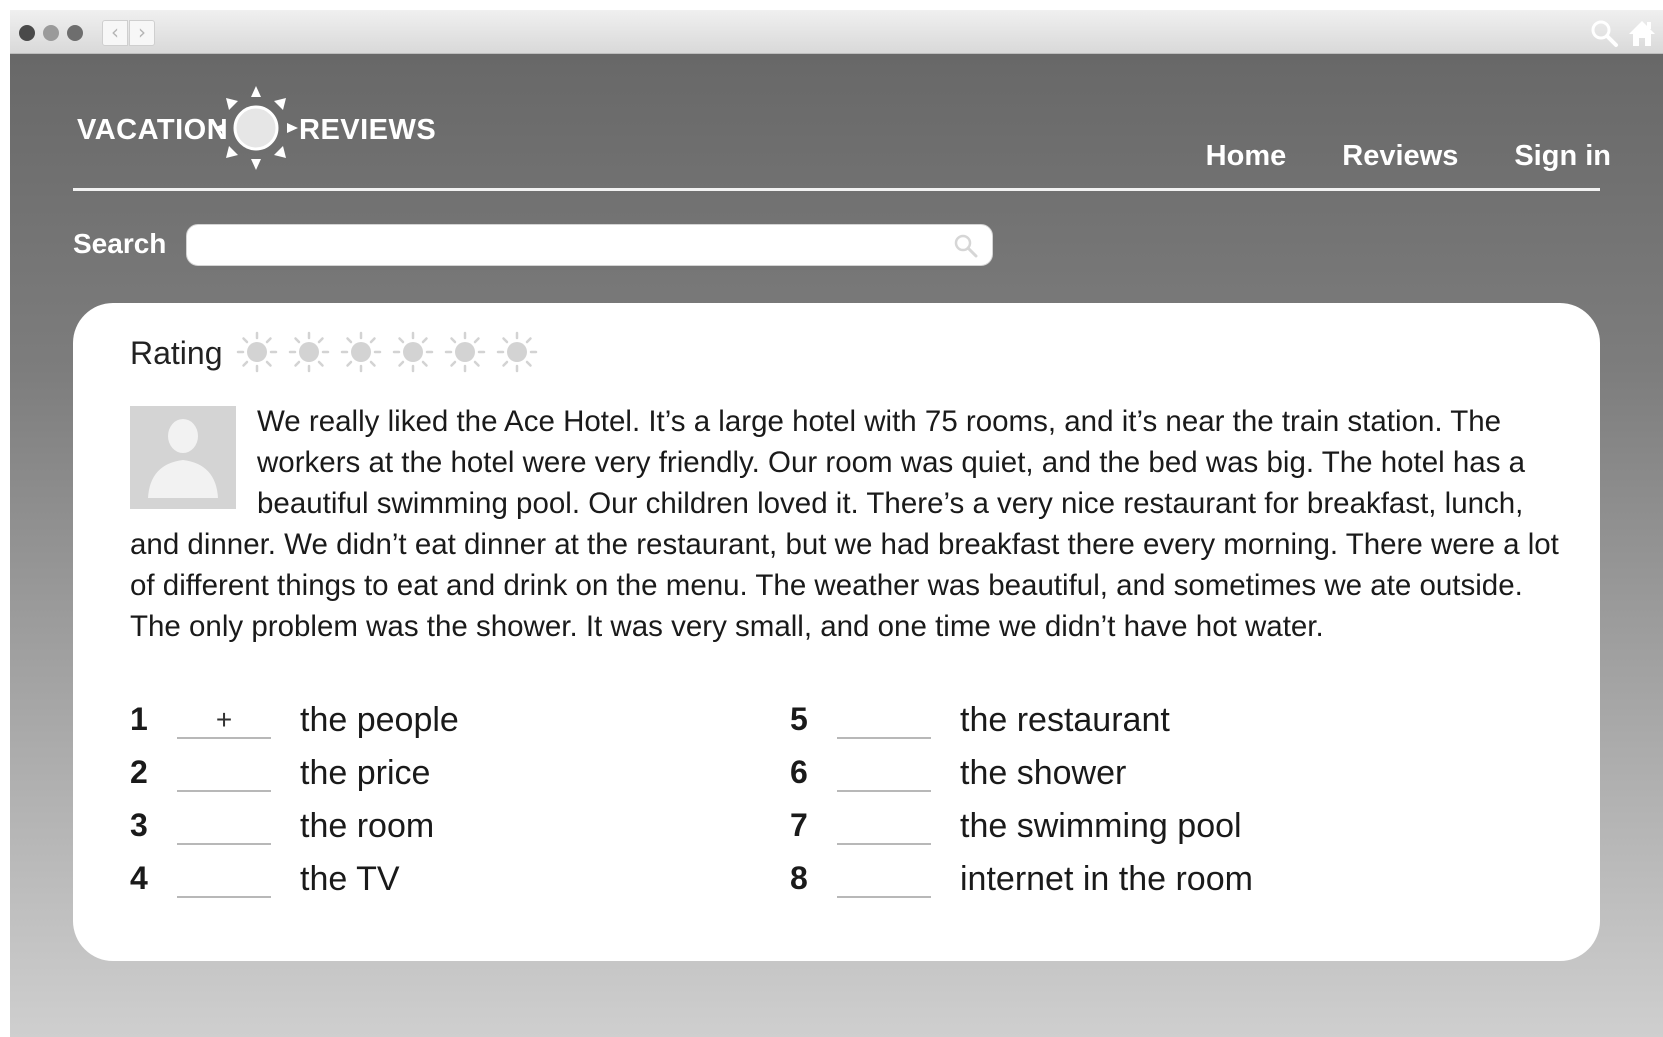 Image resolution: width=1663 pixels, height=1037 pixels. Describe the element at coordinates (120, 243) in the screenshot. I see `search-label: Search` at that location.